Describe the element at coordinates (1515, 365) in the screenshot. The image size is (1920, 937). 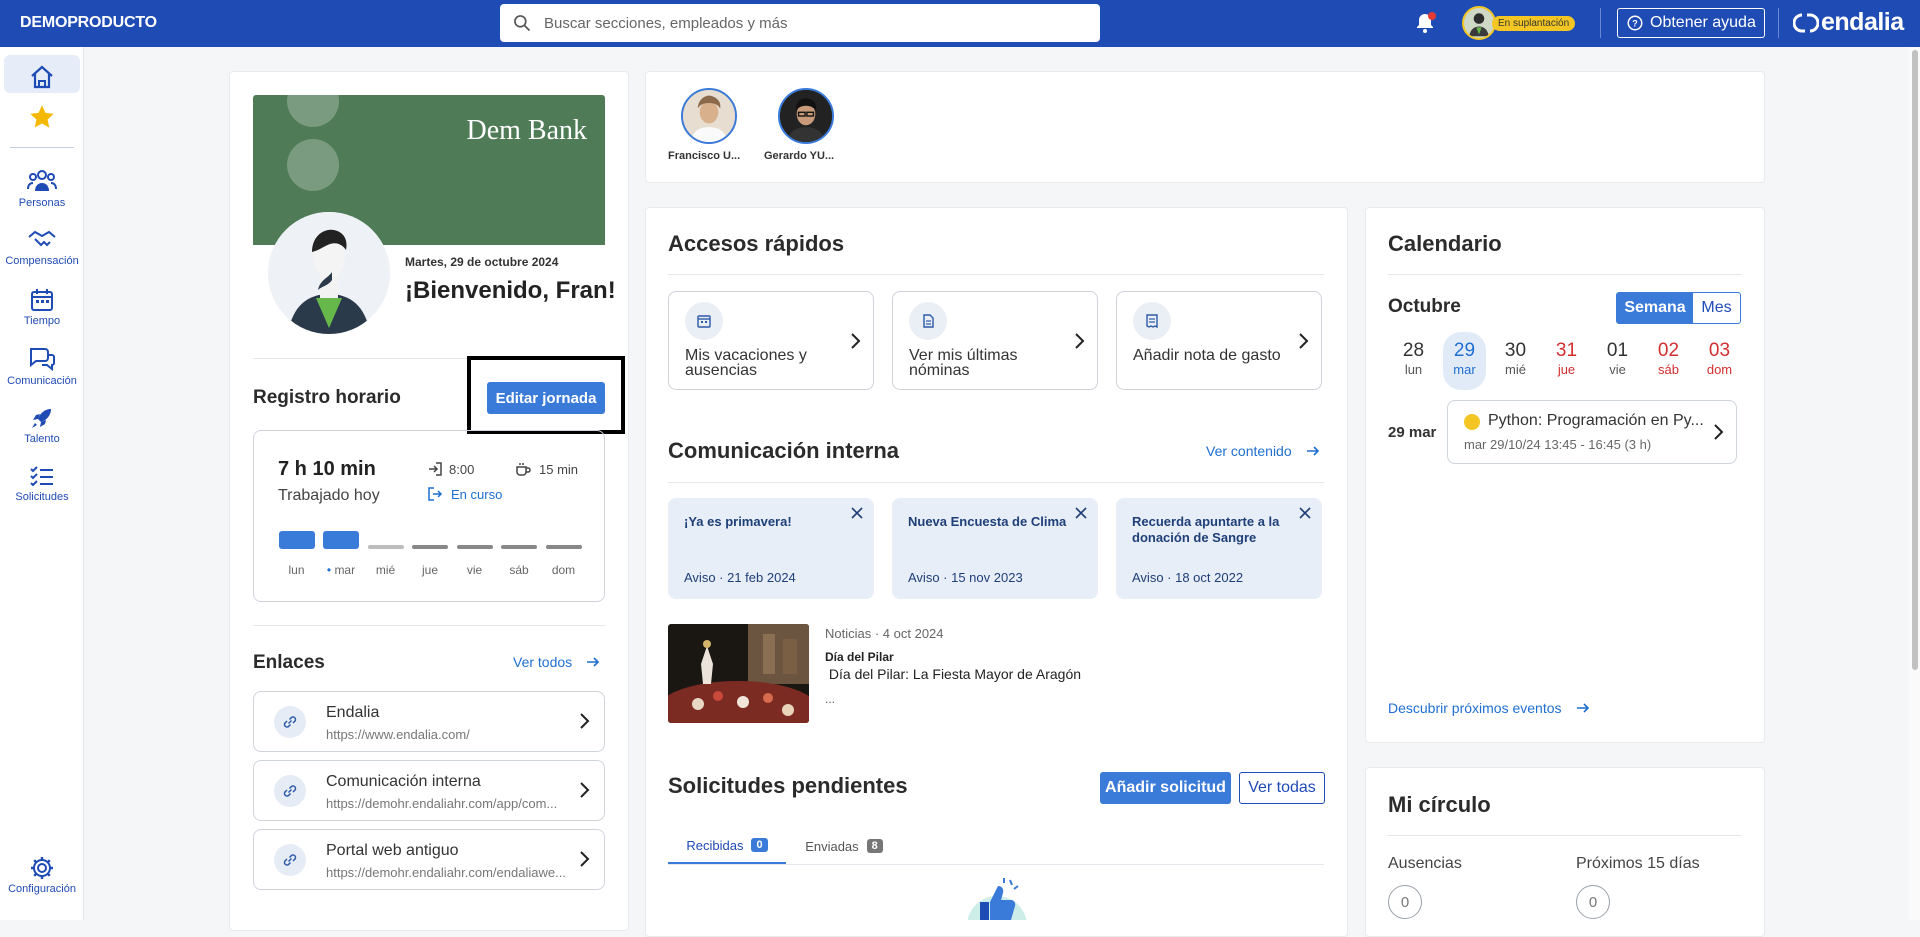
I see `calendar-day: 30 mié` at that location.